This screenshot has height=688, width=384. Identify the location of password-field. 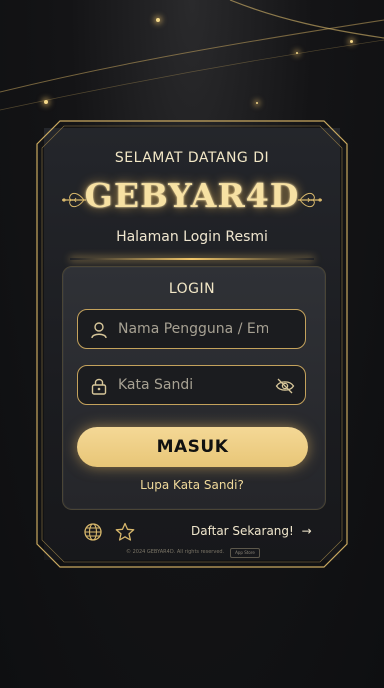
(191, 385).